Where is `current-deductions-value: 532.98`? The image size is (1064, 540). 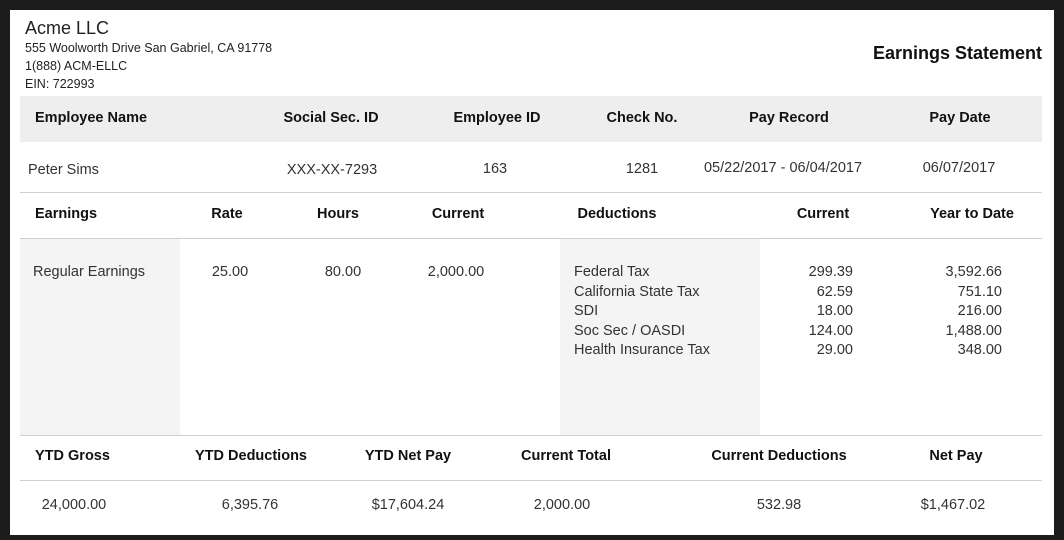
current-deductions-value: 532.98 is located at coordinates (779, 505).